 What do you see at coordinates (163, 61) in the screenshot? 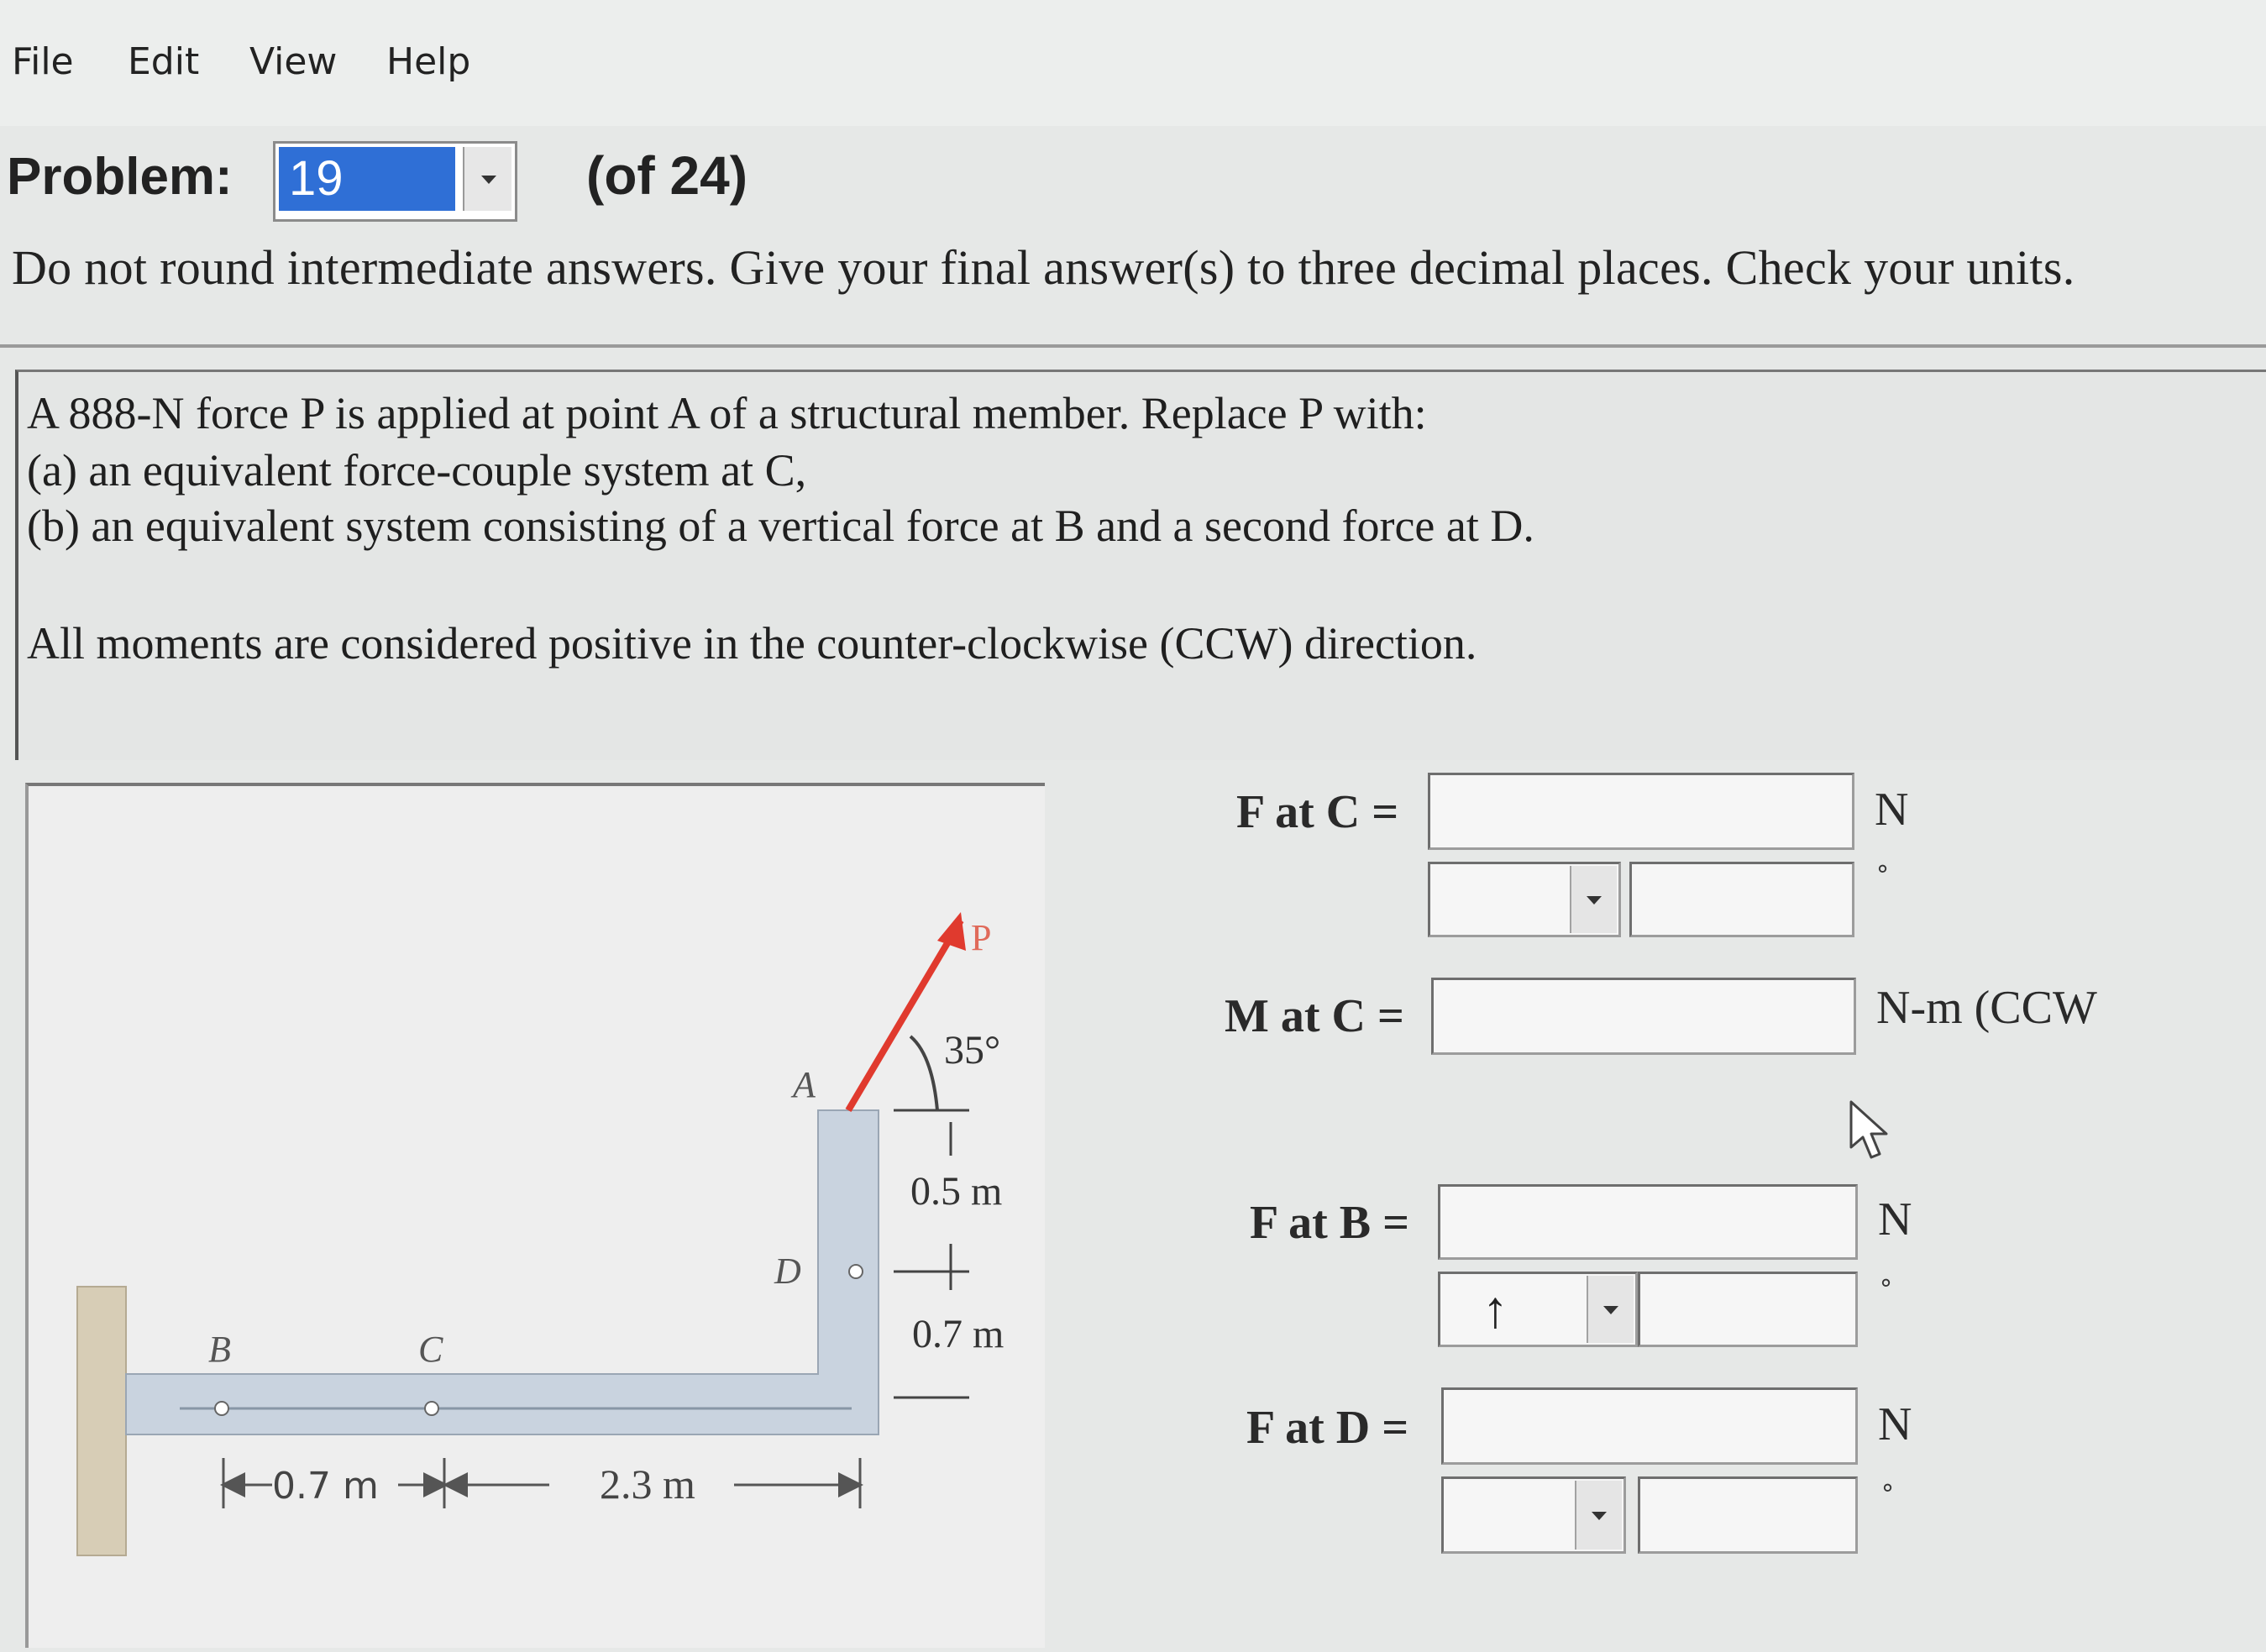
I see `menu-edit: Edit` at bounding box center [163, 61].